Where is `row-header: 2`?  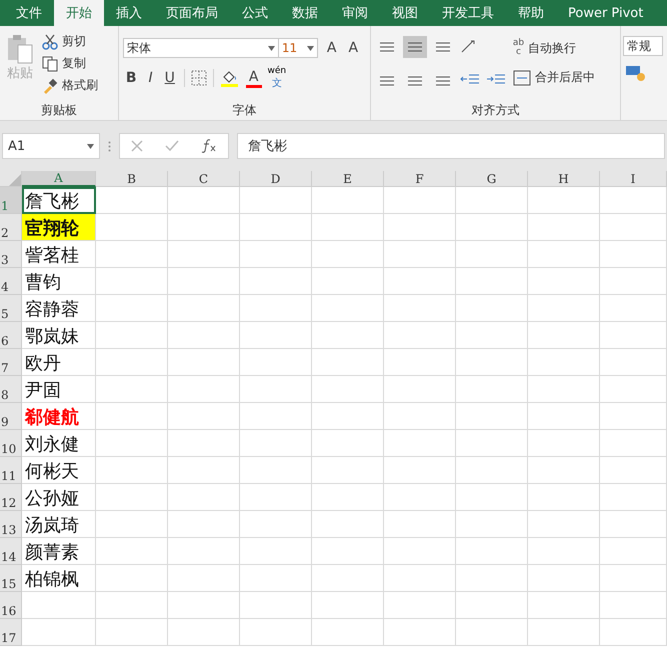 row-header: 2 is located at coordinates (11, 227).